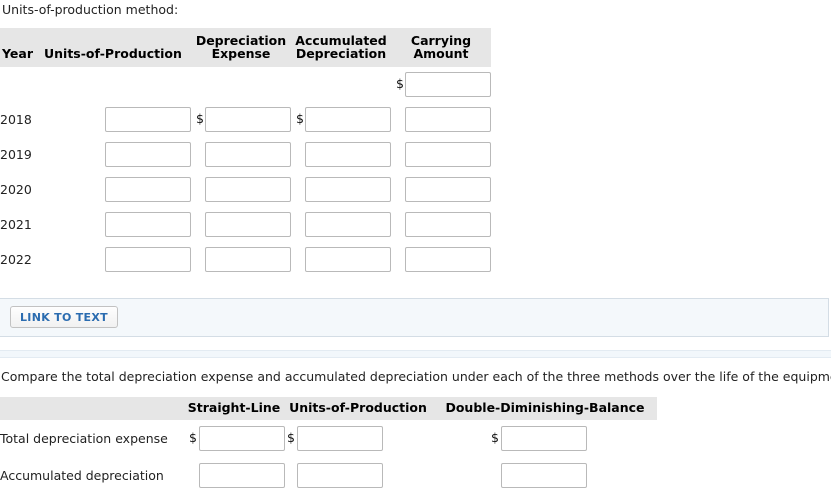 The image size is (831, 502). Describe the element at coordinates (84, 438) in the screenshot. I see `comparison-row-label: Total depreciation expense` at that location.